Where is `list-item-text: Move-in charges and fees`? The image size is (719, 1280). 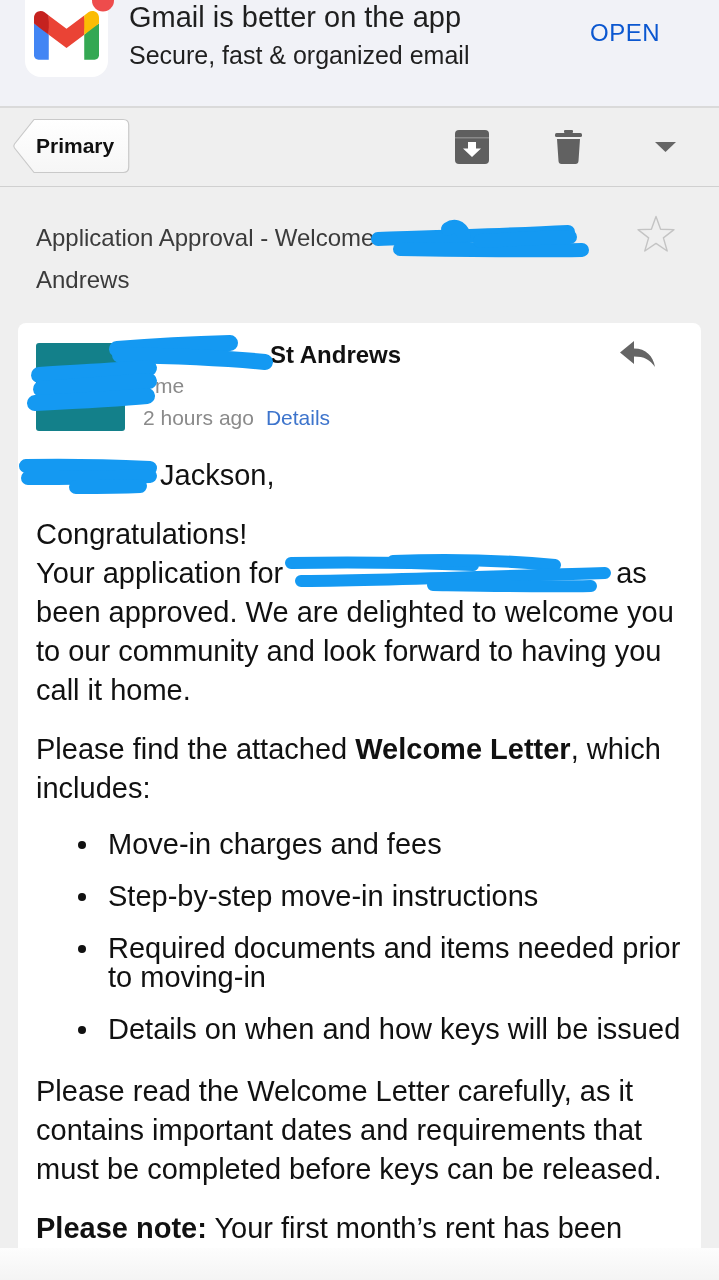
list-item-text: Move-in charges and fees is located at coordinates (275, 844).